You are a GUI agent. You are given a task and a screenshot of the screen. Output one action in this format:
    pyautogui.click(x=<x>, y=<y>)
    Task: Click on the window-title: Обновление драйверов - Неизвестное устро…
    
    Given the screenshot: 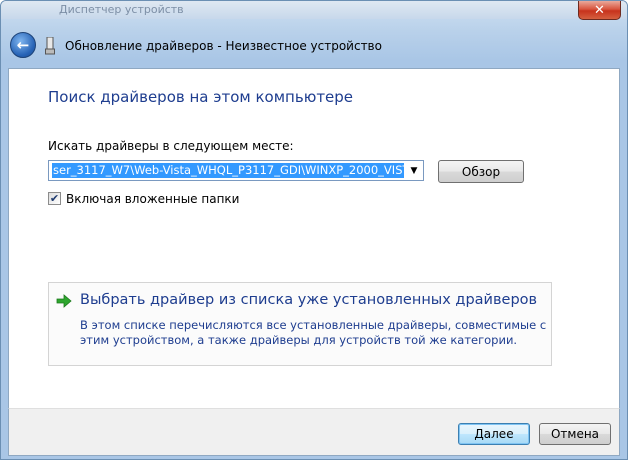 What is the action you would take?
    pyautogui.click(x=223, y=46)
    